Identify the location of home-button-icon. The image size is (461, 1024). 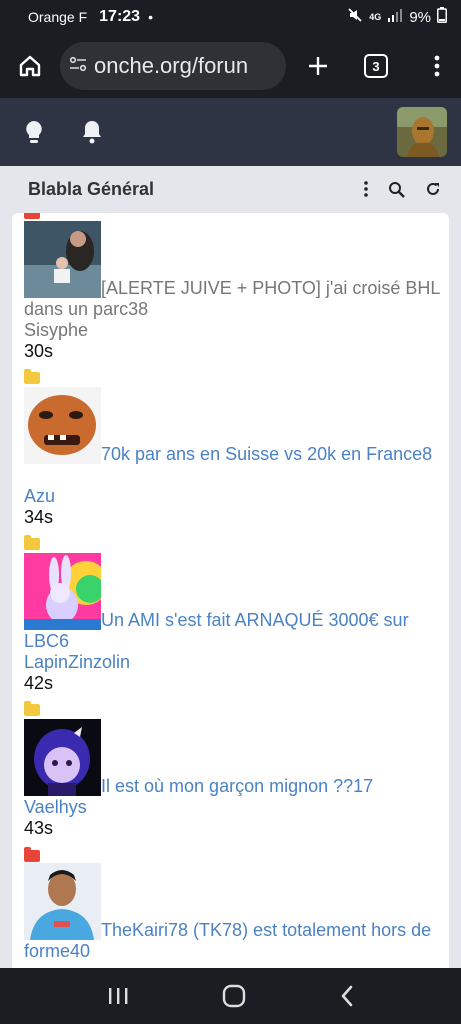
(234, 996).